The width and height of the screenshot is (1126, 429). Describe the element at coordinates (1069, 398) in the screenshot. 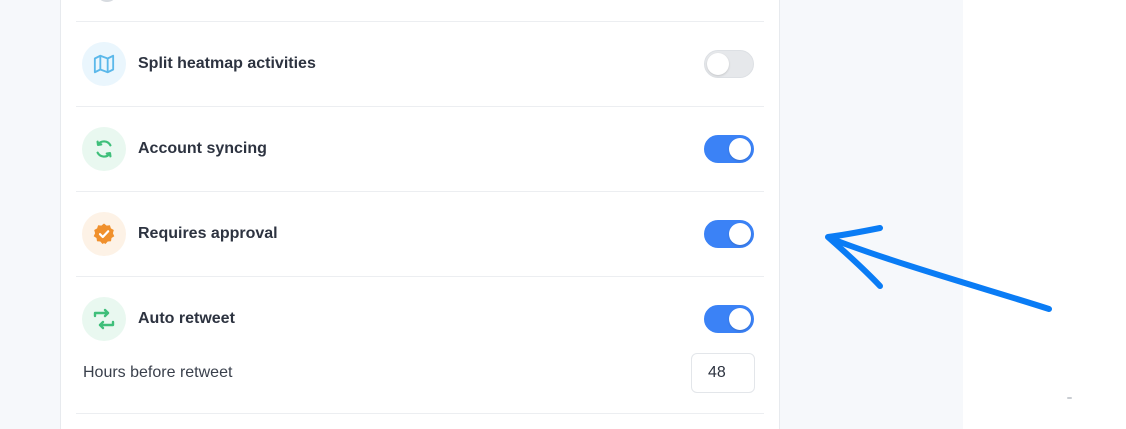

I see `decorative-mark` at that location.